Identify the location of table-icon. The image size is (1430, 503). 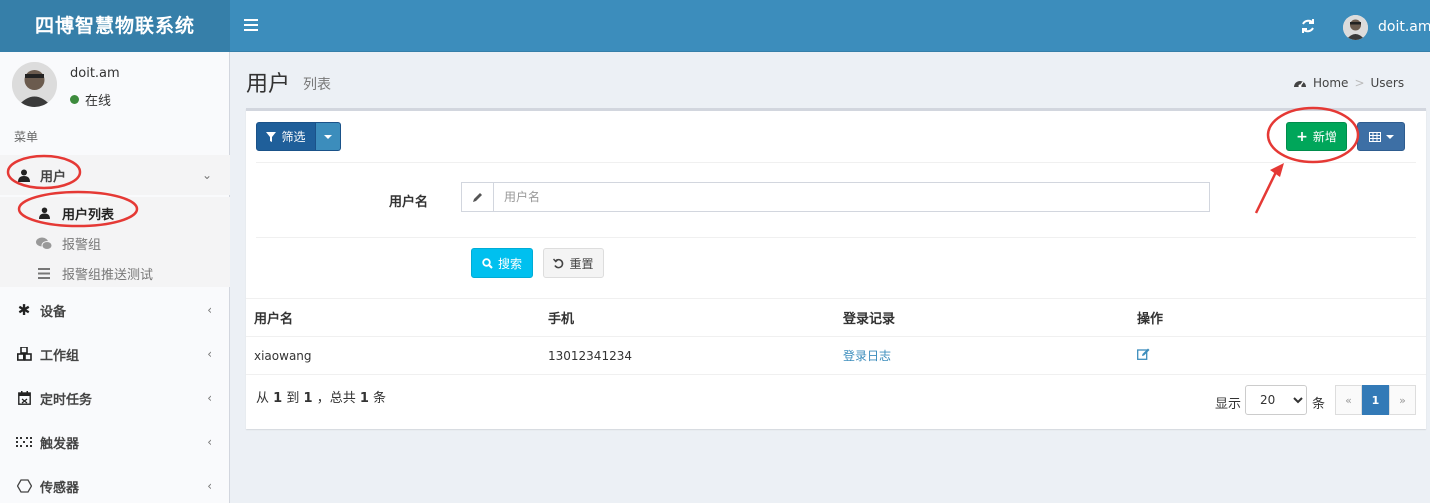
(1374, 136).